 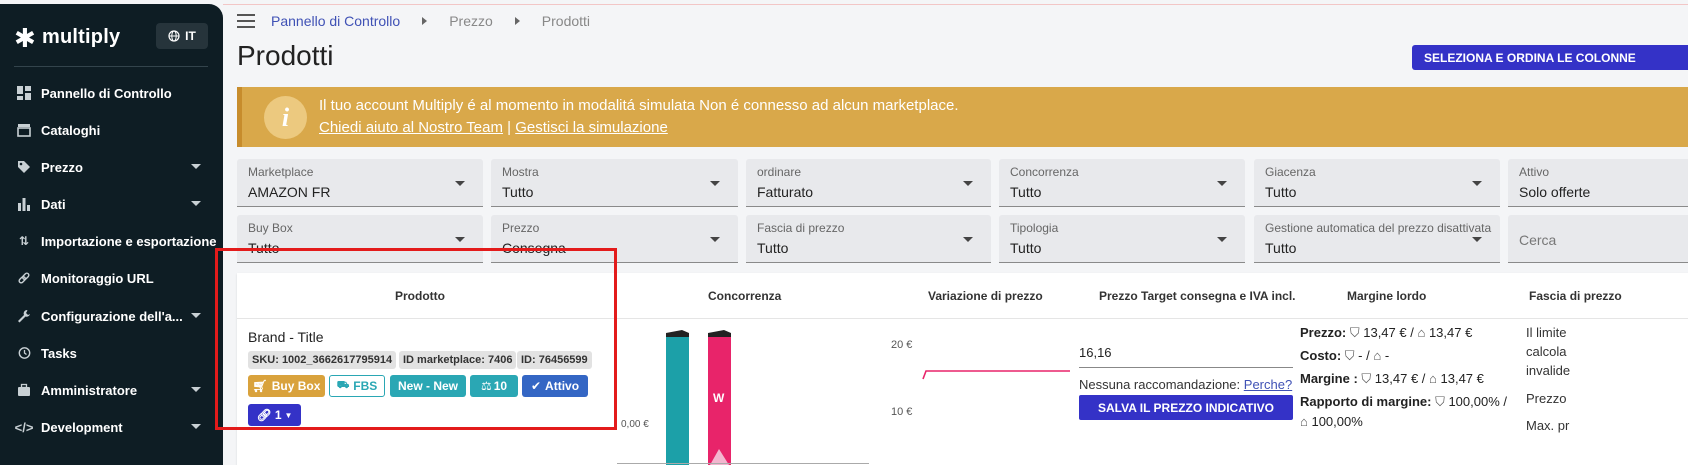 I want to click on page-title: Prodotti, so click(x=285, y=55).